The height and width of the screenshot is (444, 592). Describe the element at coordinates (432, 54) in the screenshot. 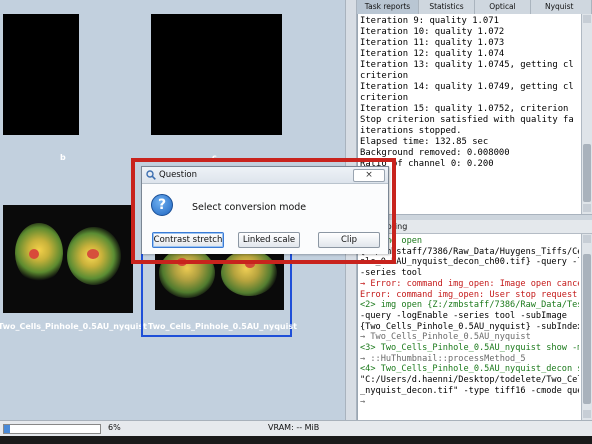

I see `task-log-line: Iteration 12: quality 1.074` at that location.